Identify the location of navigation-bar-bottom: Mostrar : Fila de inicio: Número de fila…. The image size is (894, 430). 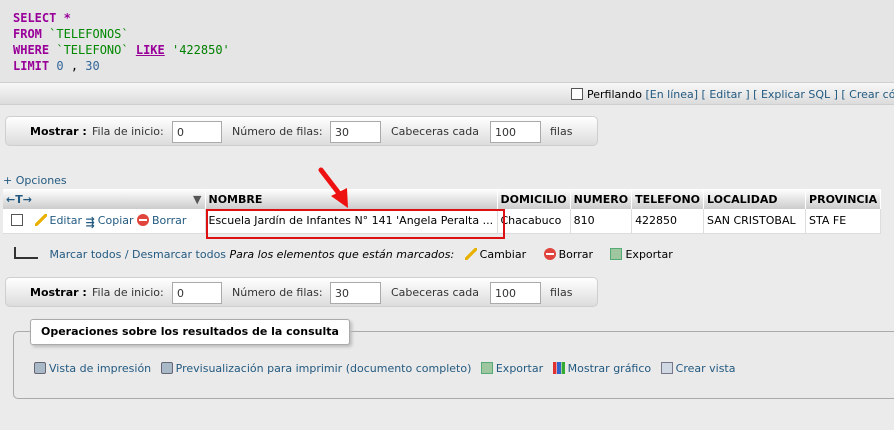
(301, 292).